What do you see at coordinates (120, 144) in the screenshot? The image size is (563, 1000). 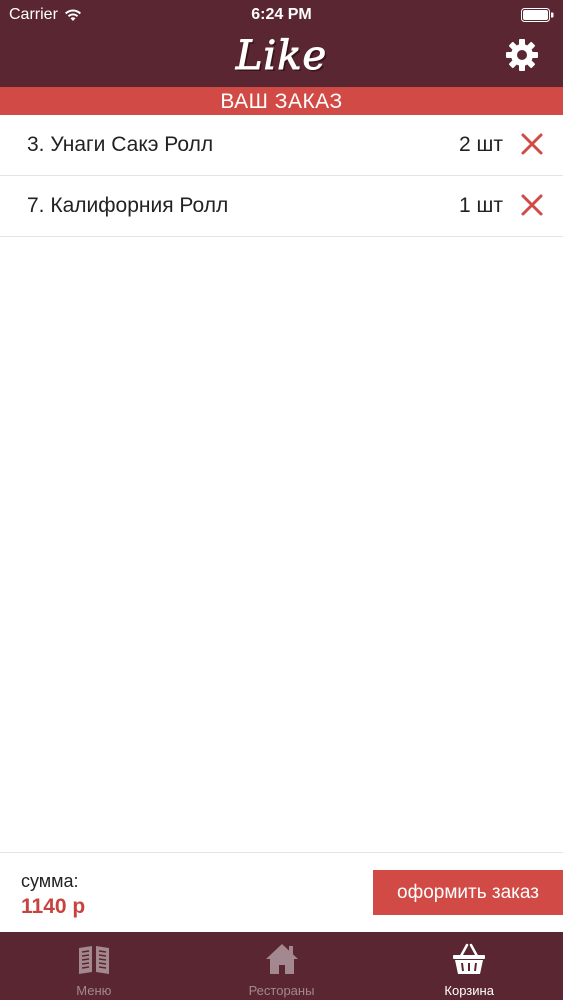 I see `order-item-name: 3. Унаги Сакэ Ролл` at bounding box center [120, 144].